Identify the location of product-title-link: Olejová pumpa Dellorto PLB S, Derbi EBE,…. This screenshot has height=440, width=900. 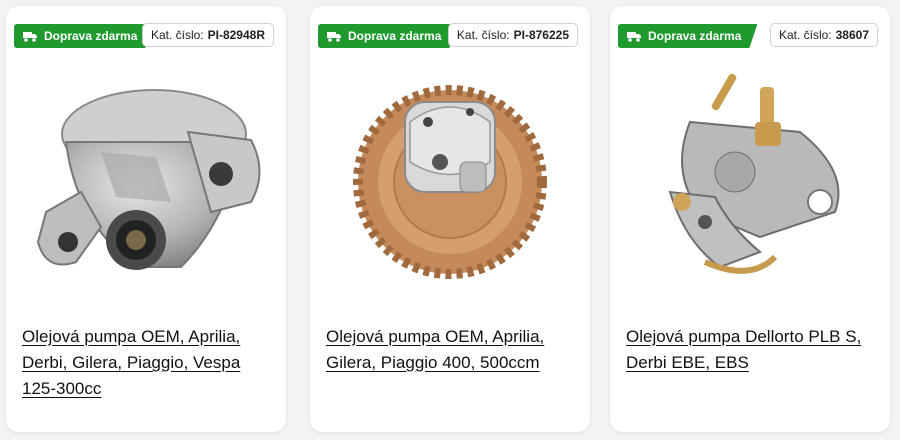
(751, 350).